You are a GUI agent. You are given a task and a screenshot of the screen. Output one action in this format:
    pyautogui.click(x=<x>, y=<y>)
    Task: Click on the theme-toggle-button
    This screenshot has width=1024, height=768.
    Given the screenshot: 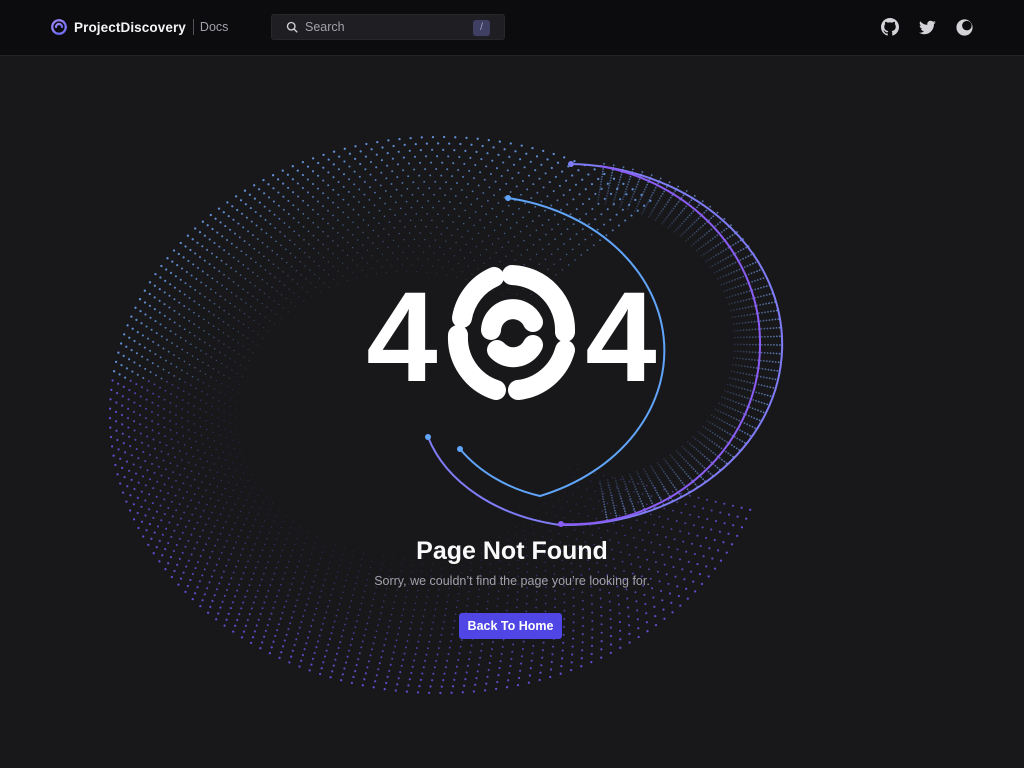 What is the action you would take?
    pyautogui.click(x=964, y=27)
    